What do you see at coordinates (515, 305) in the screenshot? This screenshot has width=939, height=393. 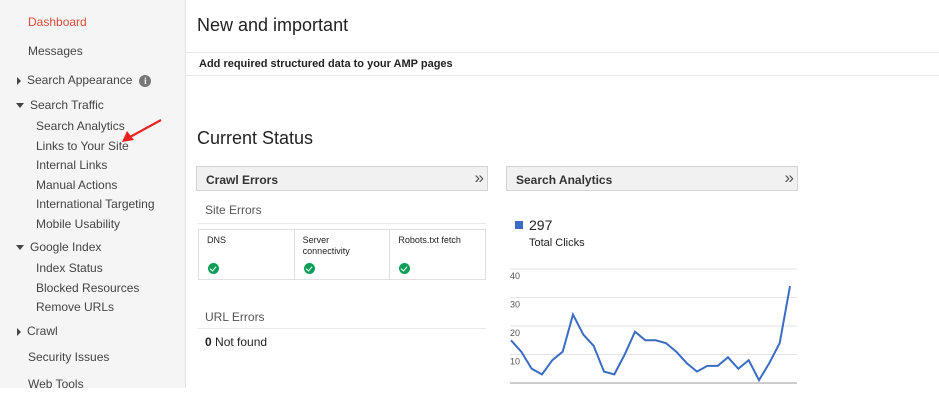 I see `y-tick-label: 30` at bounding box center [515, 305].